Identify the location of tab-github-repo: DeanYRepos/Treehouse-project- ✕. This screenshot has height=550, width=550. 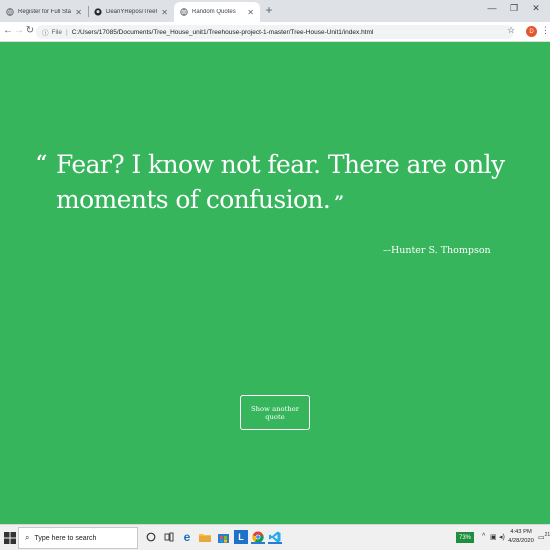
(131, 12).